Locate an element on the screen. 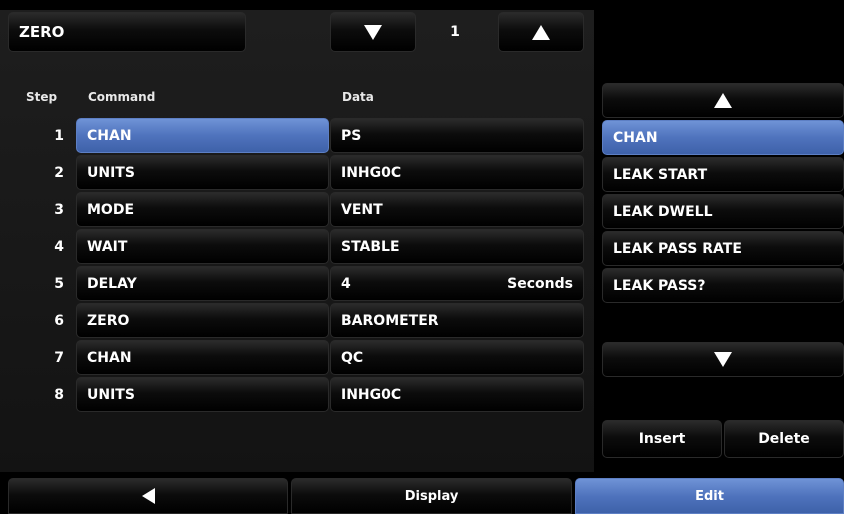 This screenshot has width=844, height=514. step-number: 8 is located at coordinates (59, 395).